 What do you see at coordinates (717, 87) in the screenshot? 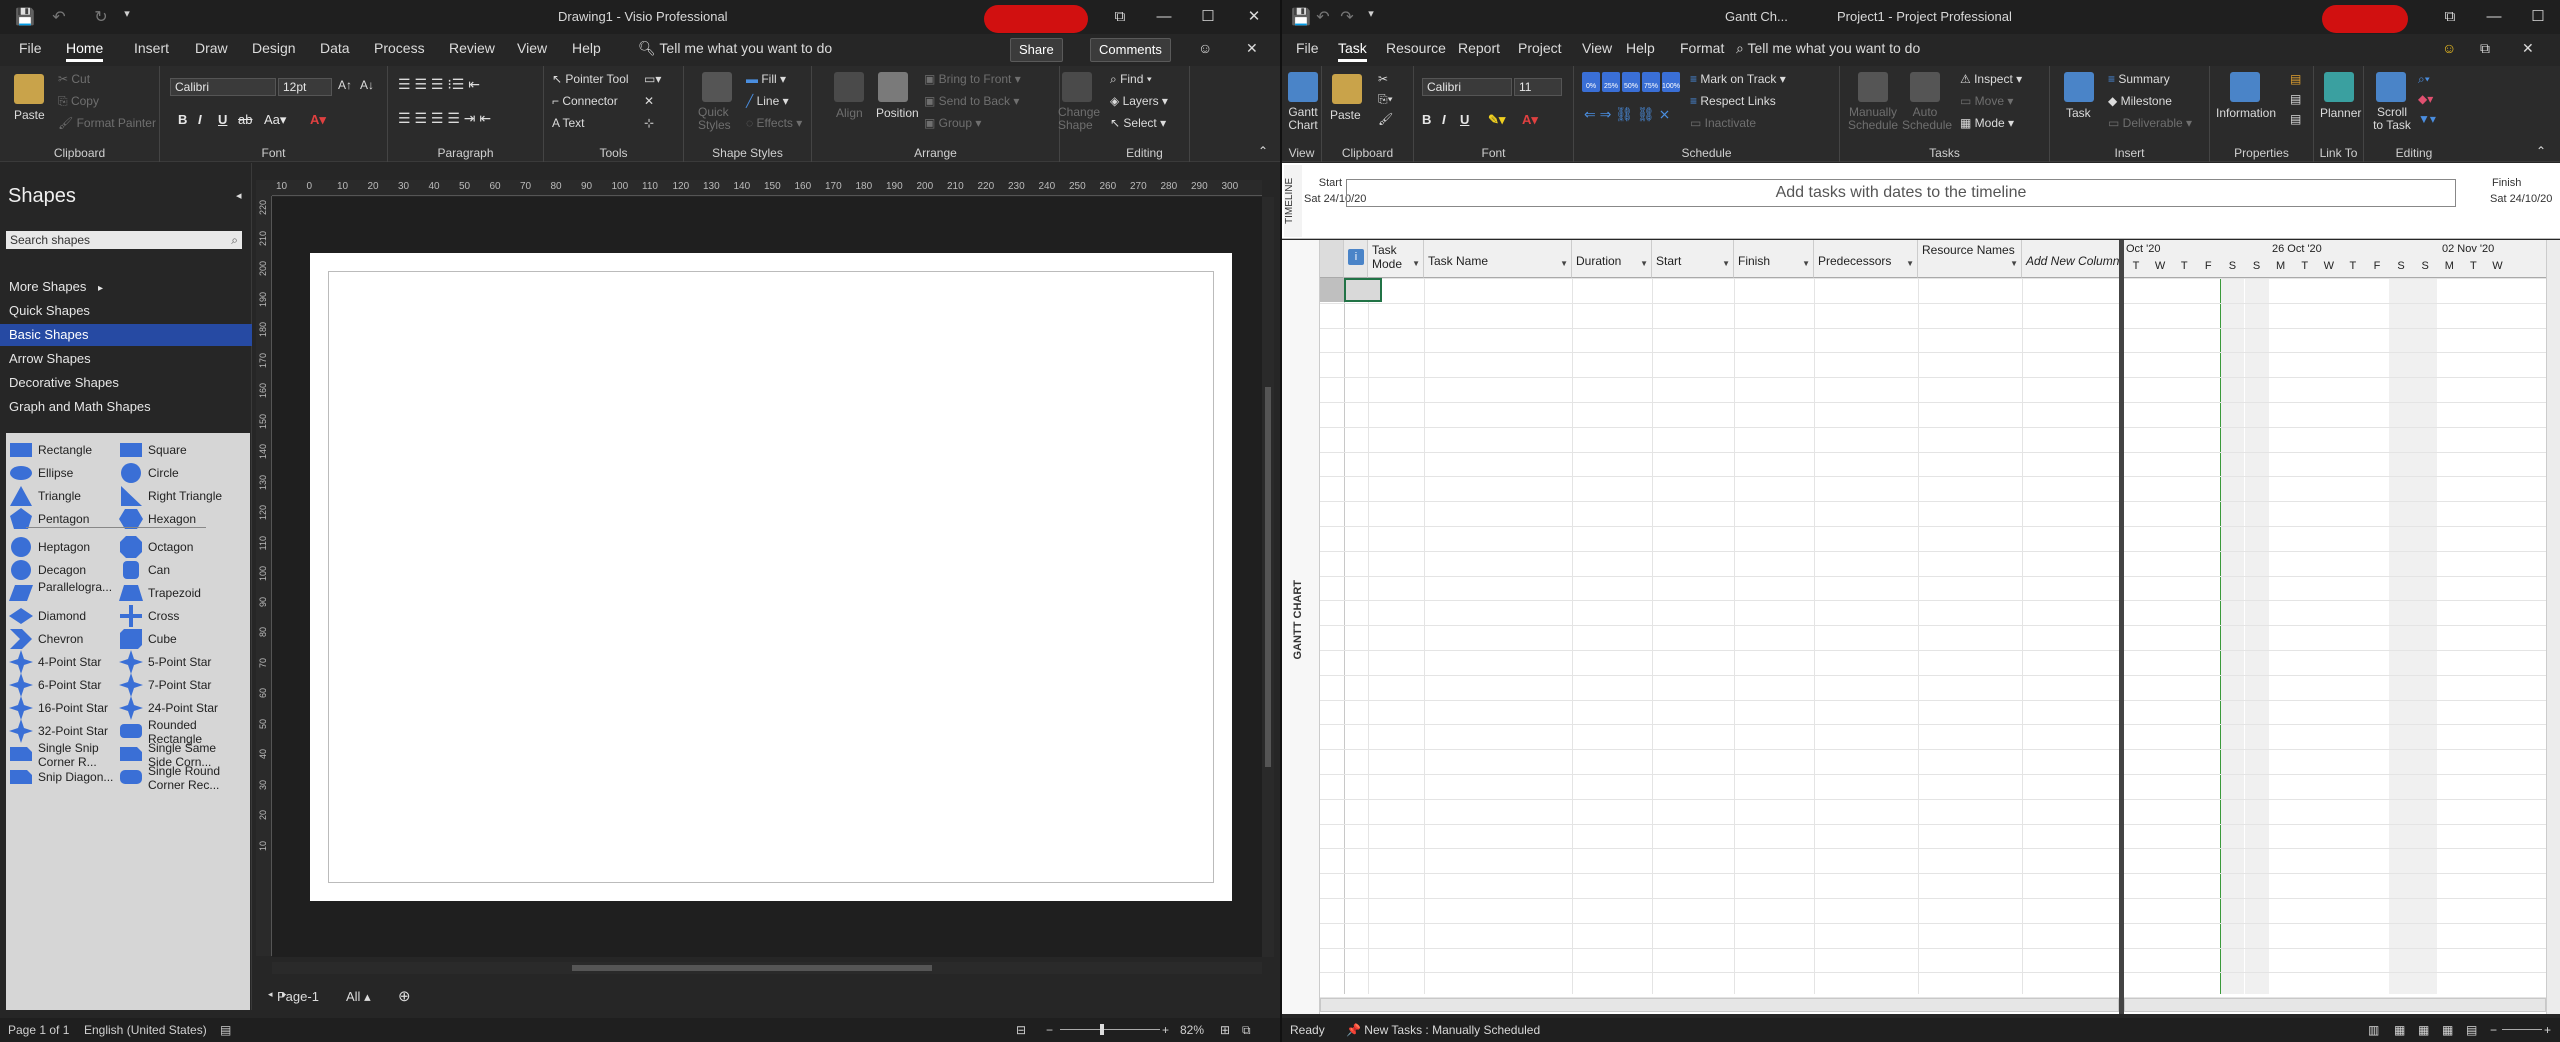
I see `quick-styles-icon` at bounding box center [717, 87].